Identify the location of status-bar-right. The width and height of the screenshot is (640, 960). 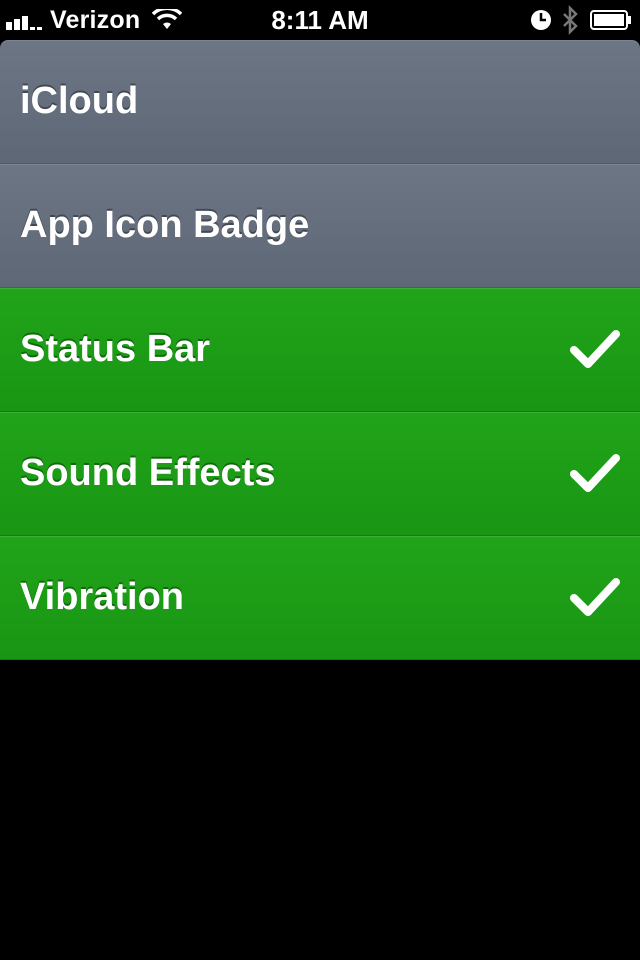
(581, 20).